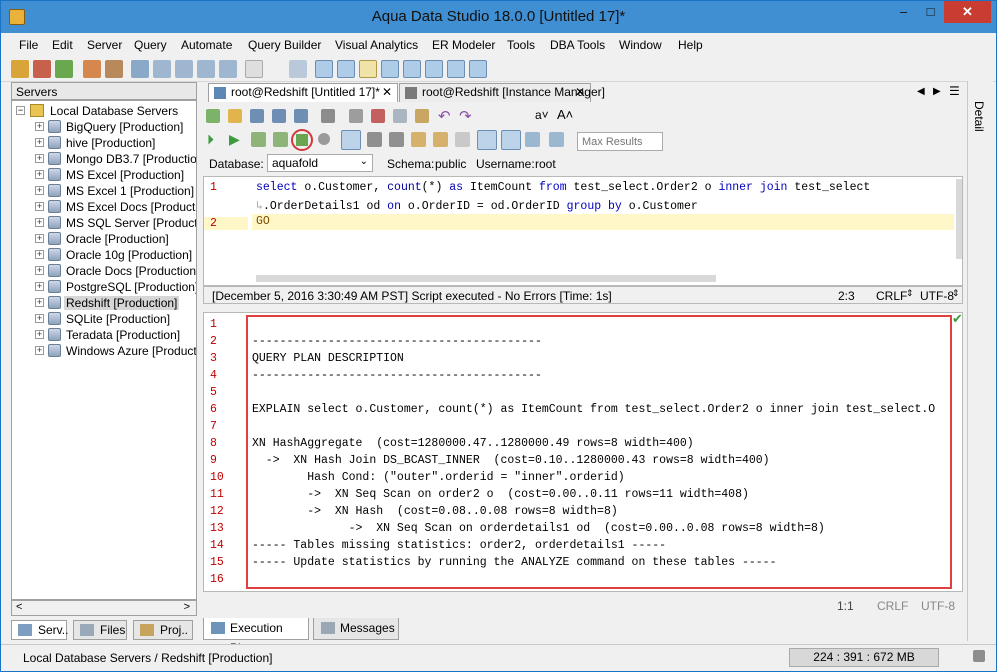 The image size is (997, 672). Describe the element at coordinates (486, 278) in the screenshot. I see `editor-horizontal-scrollbar` at that location.